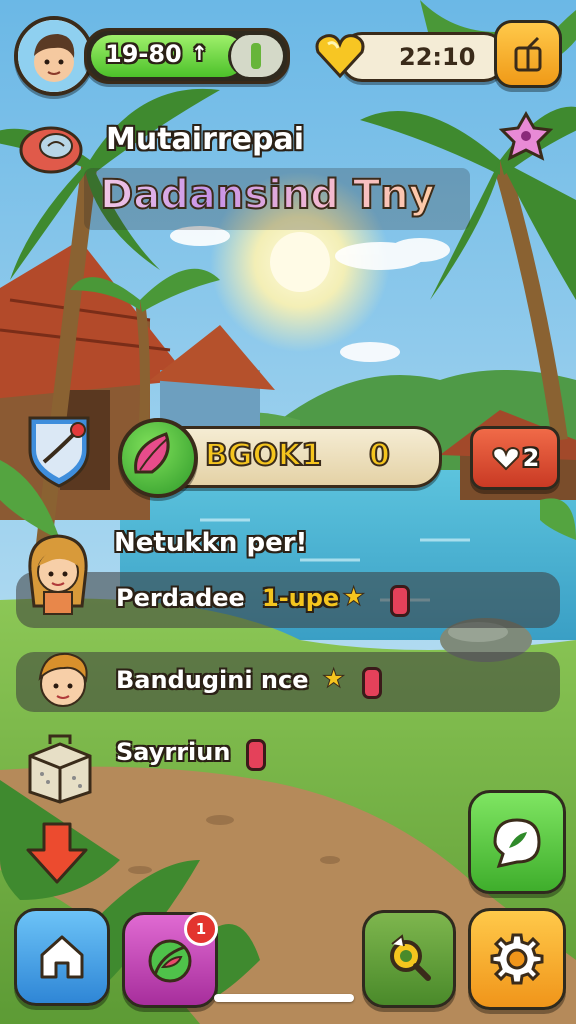  What do you see at coordinates (187, 56) in the screenshot?
I see `energy-bar: 19-80 ↑` at bounding box center [187, 56].